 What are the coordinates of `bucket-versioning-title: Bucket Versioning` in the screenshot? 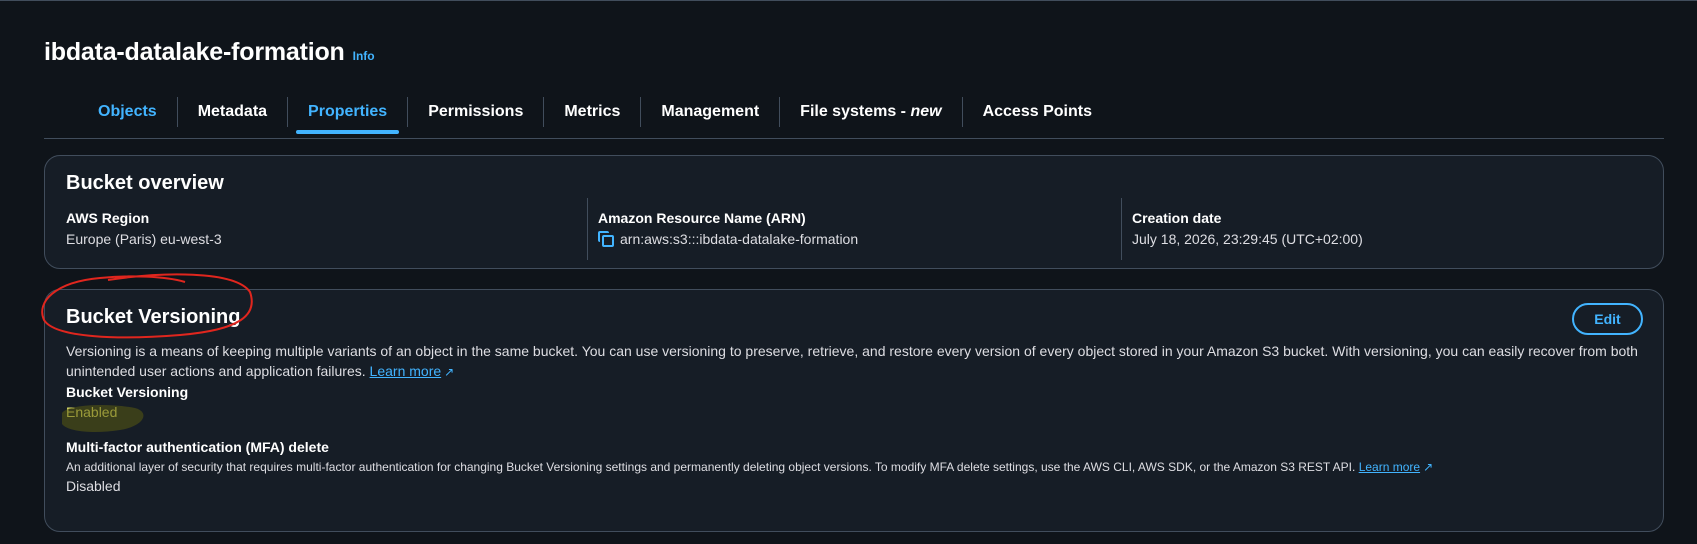 It's located at (153, 317).